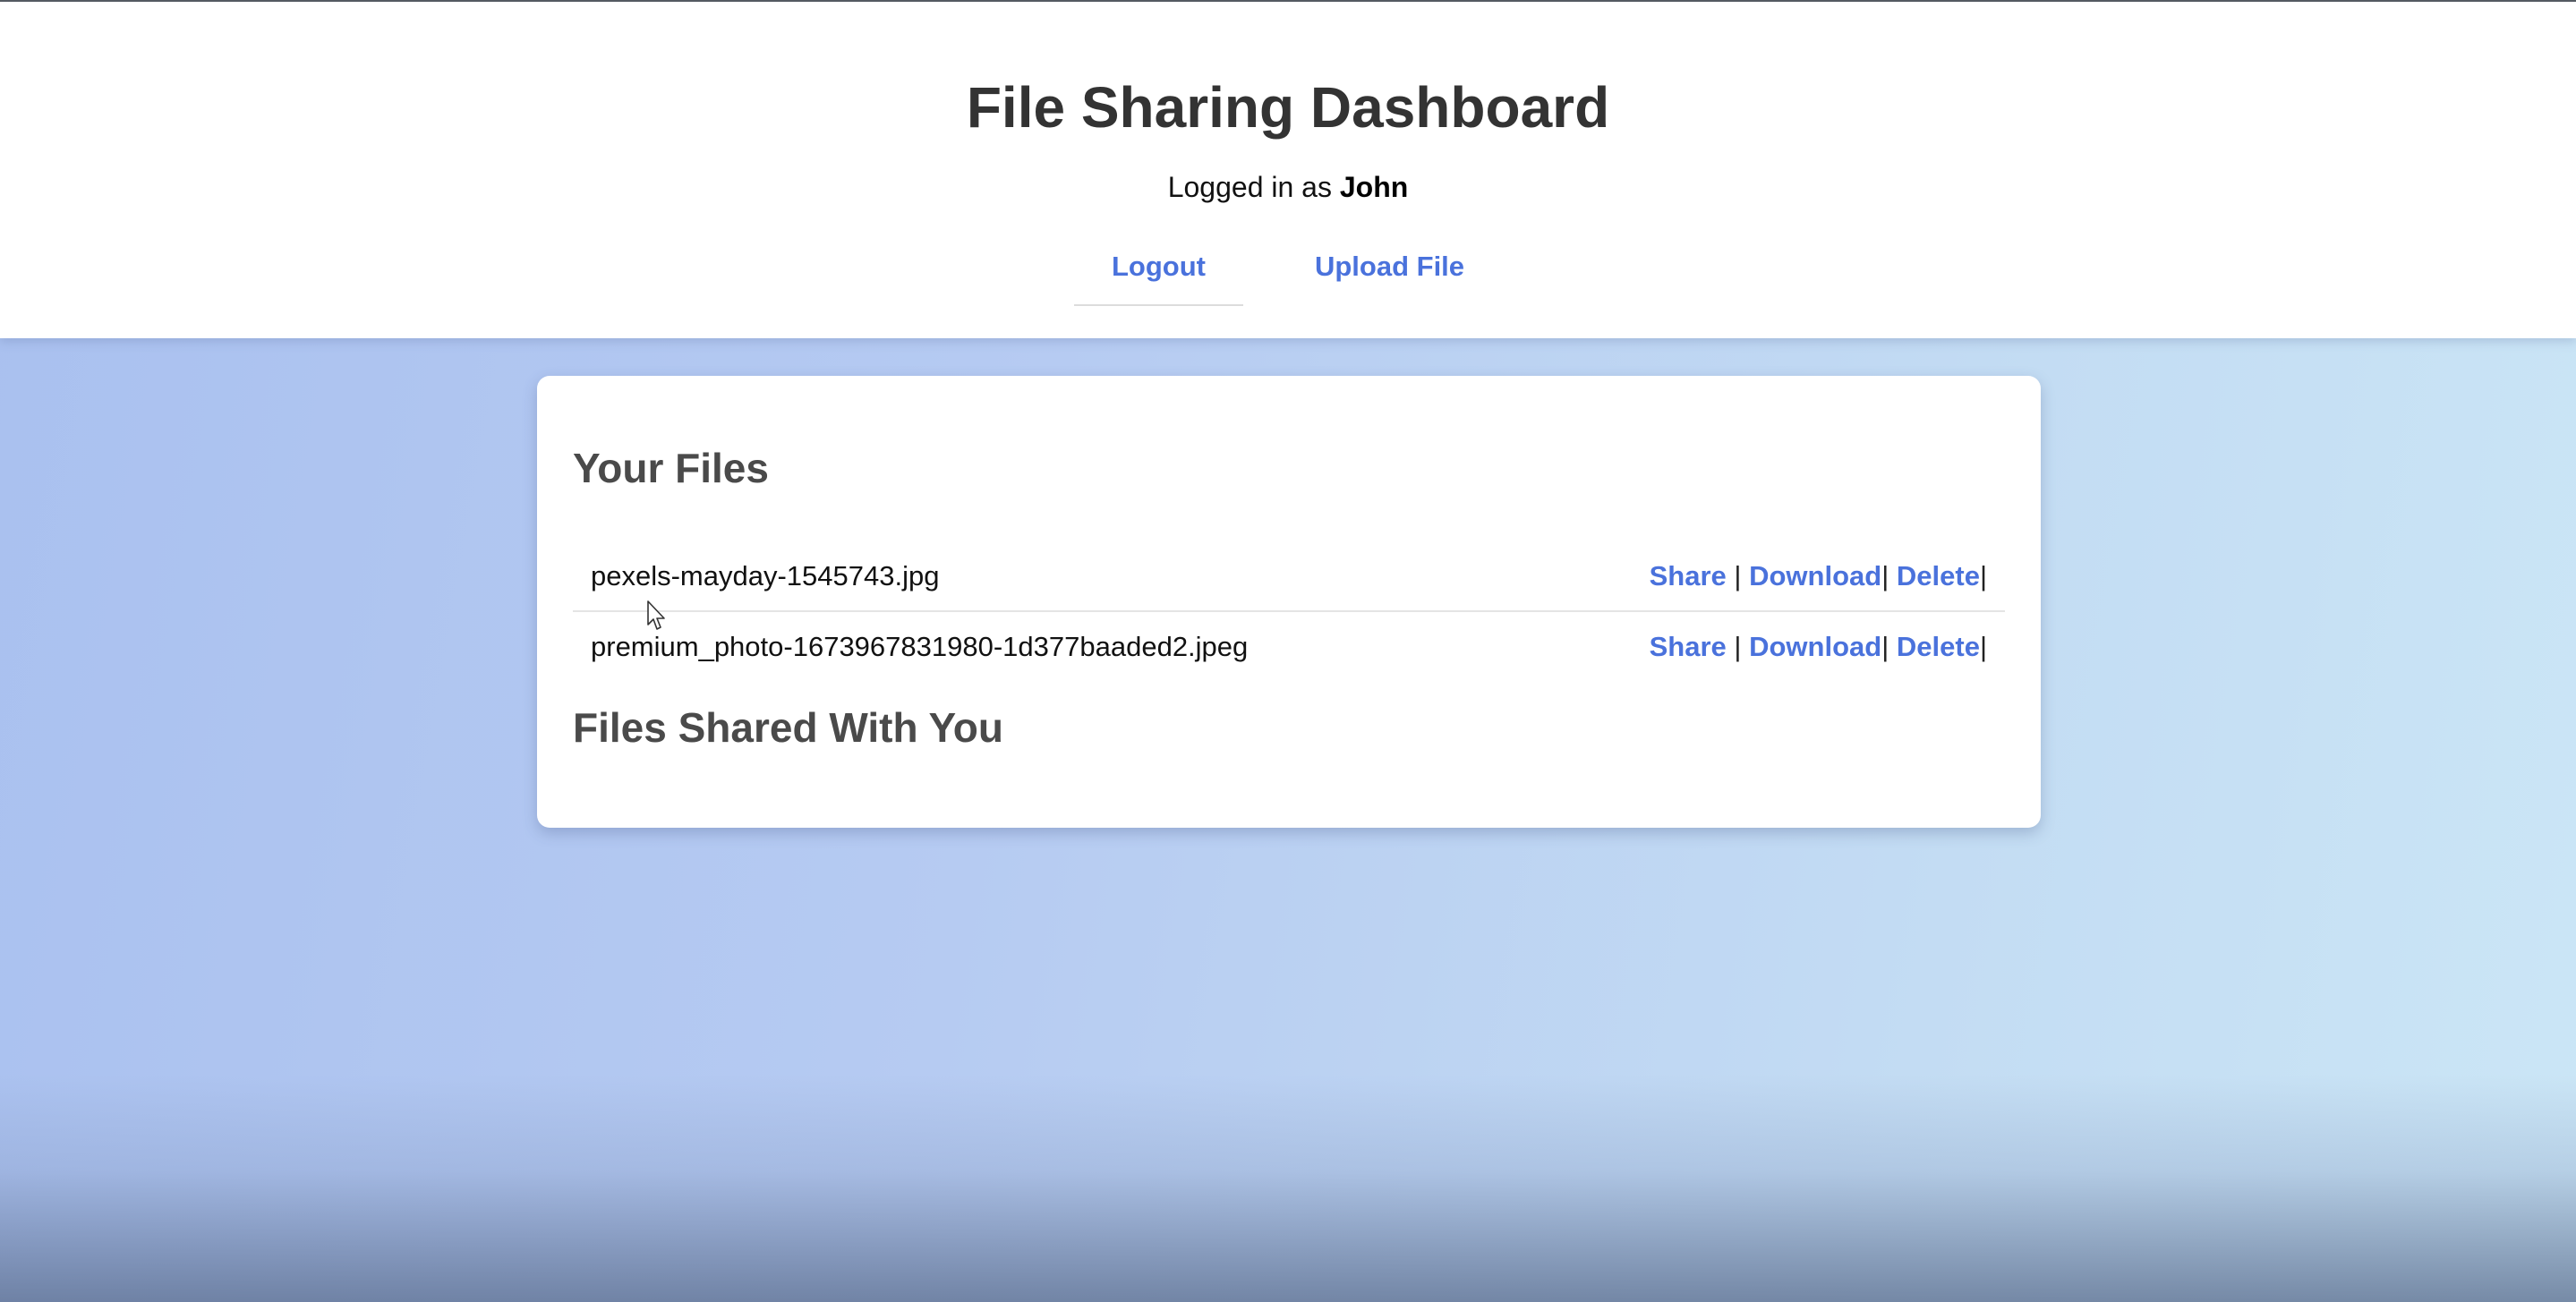  I want to click on shared-files-heading: Files Shared With You, so click(788, 727).